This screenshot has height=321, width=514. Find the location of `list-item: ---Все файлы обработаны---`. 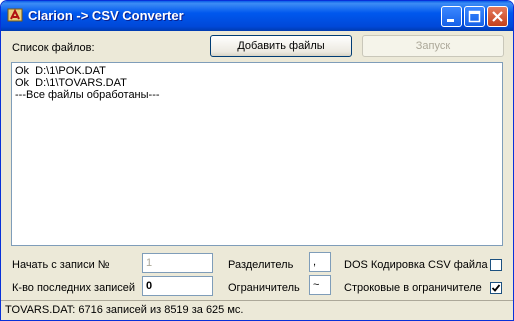

list-item: ---Все файлы обработаны--- is located at coordinates (87, 95).